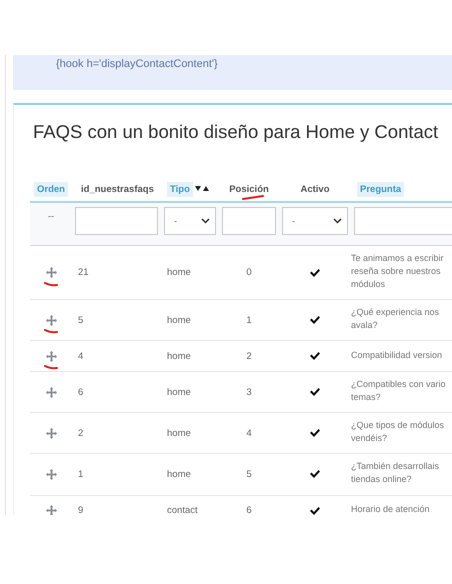 This screenshot has width=452, height=584. Describe the element at coordinates (249, 433) in the screenshot. I see `position-cell: 4` at that location.